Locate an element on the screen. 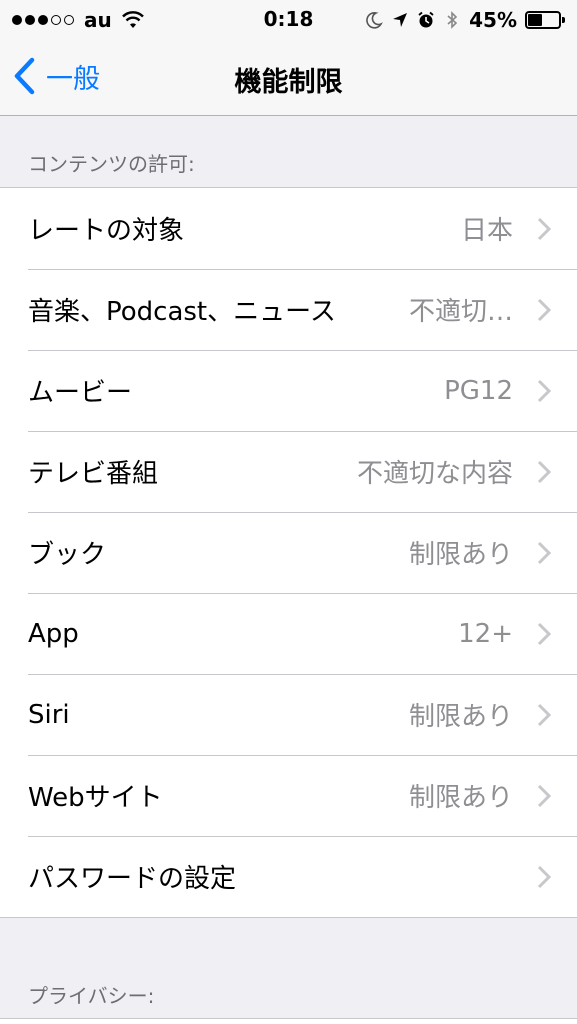 Image resolution: width=577 pixels, height=1024 pixels. row-websites: Webサイト 制限あり is located at coordinates (288, 795).